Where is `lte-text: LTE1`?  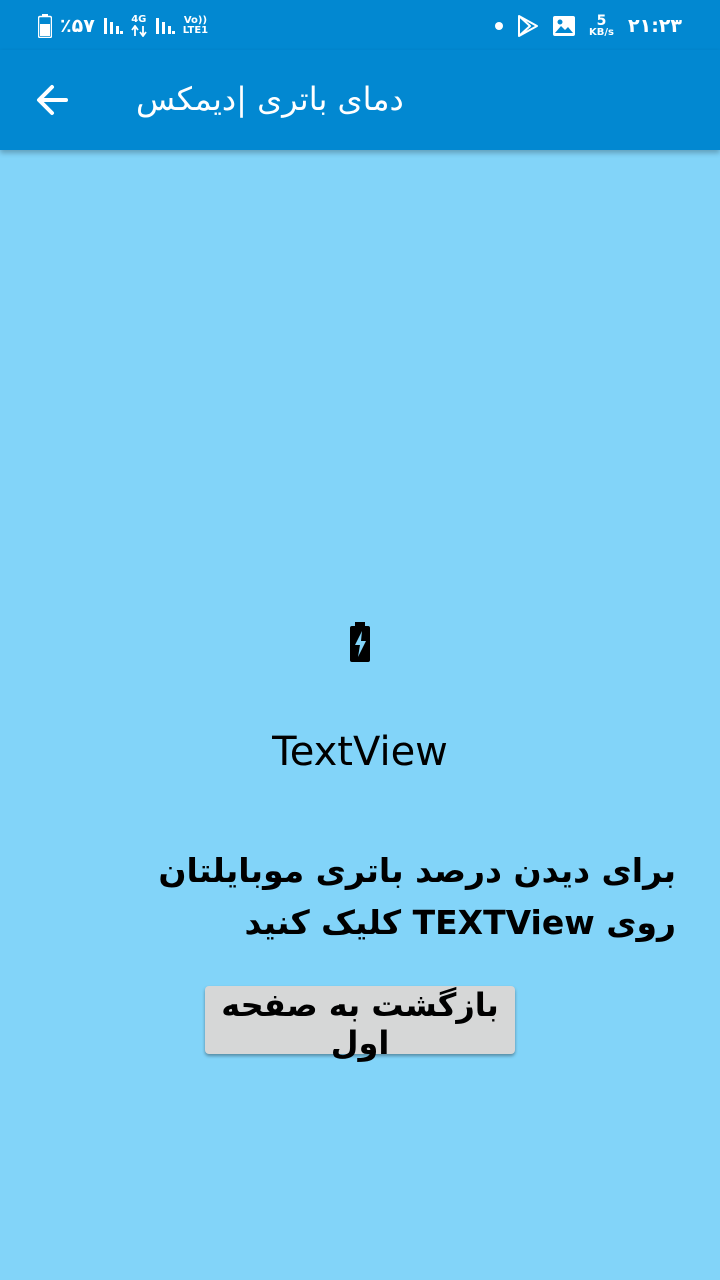
lte-text: LTE1 is located at coordinates (195, 30).